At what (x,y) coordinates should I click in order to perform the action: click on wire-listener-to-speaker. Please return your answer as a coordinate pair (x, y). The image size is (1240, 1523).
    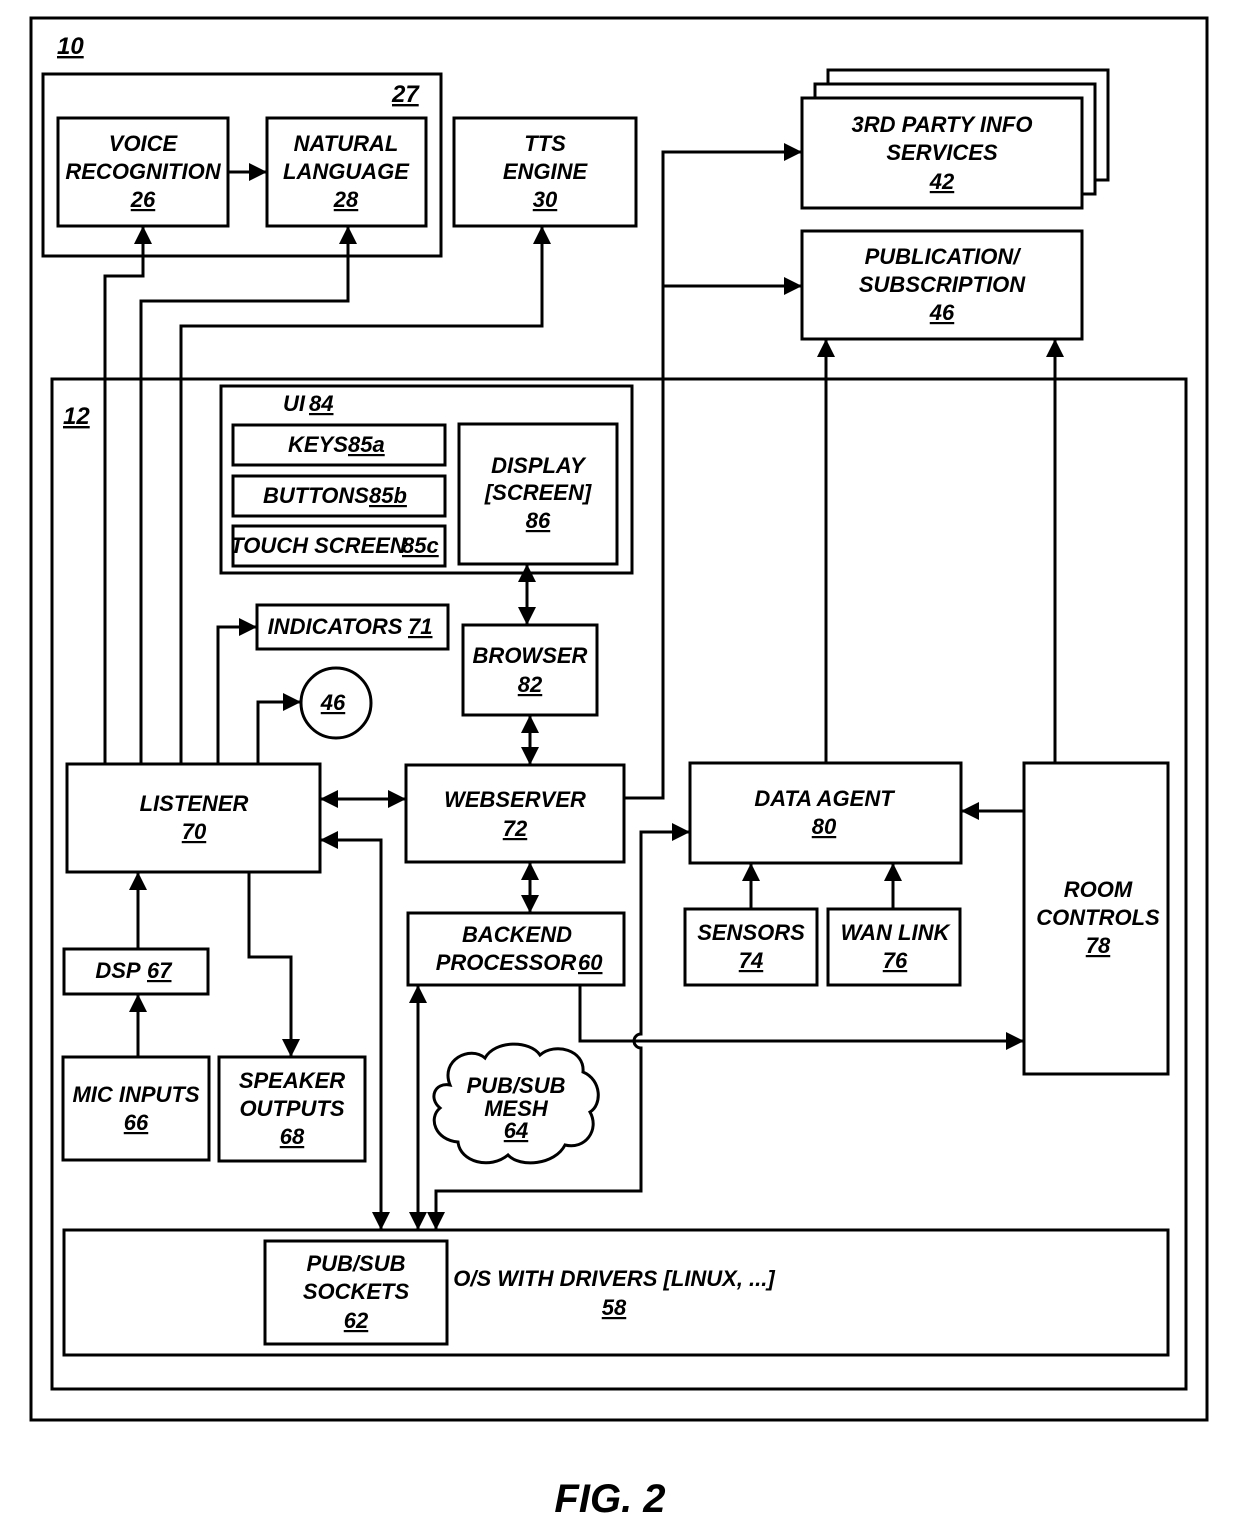
    Looking at the image, I should click on (273, 964).